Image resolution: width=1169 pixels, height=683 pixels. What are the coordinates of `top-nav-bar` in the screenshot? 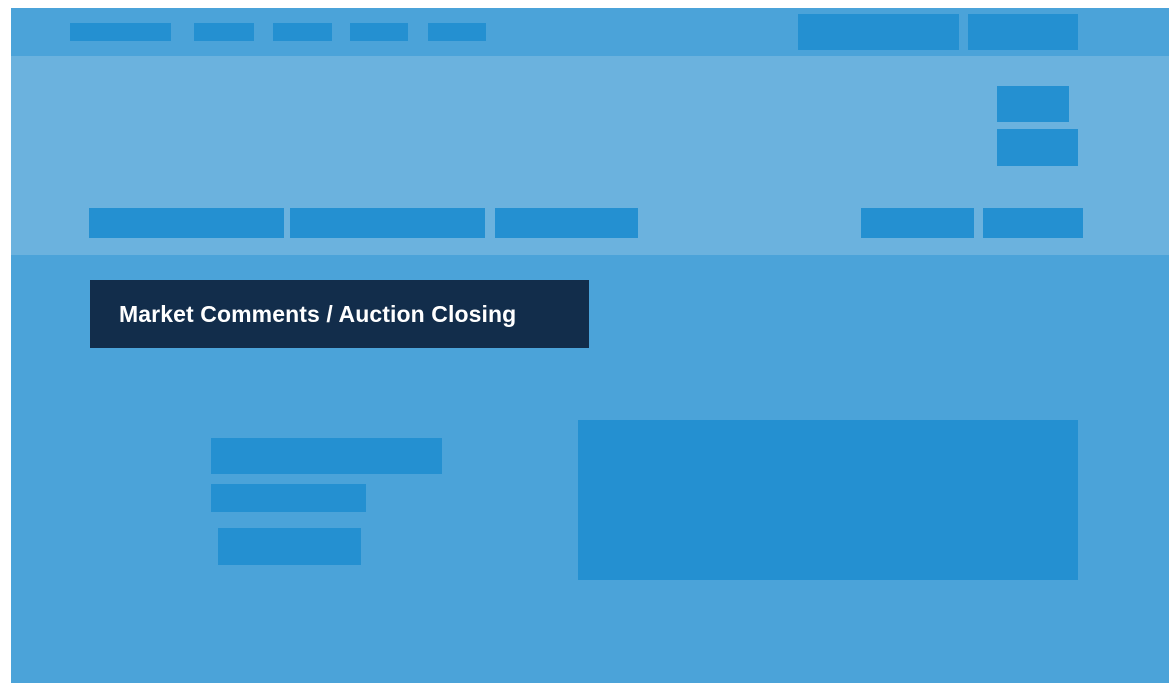 It's located at (590, 32).